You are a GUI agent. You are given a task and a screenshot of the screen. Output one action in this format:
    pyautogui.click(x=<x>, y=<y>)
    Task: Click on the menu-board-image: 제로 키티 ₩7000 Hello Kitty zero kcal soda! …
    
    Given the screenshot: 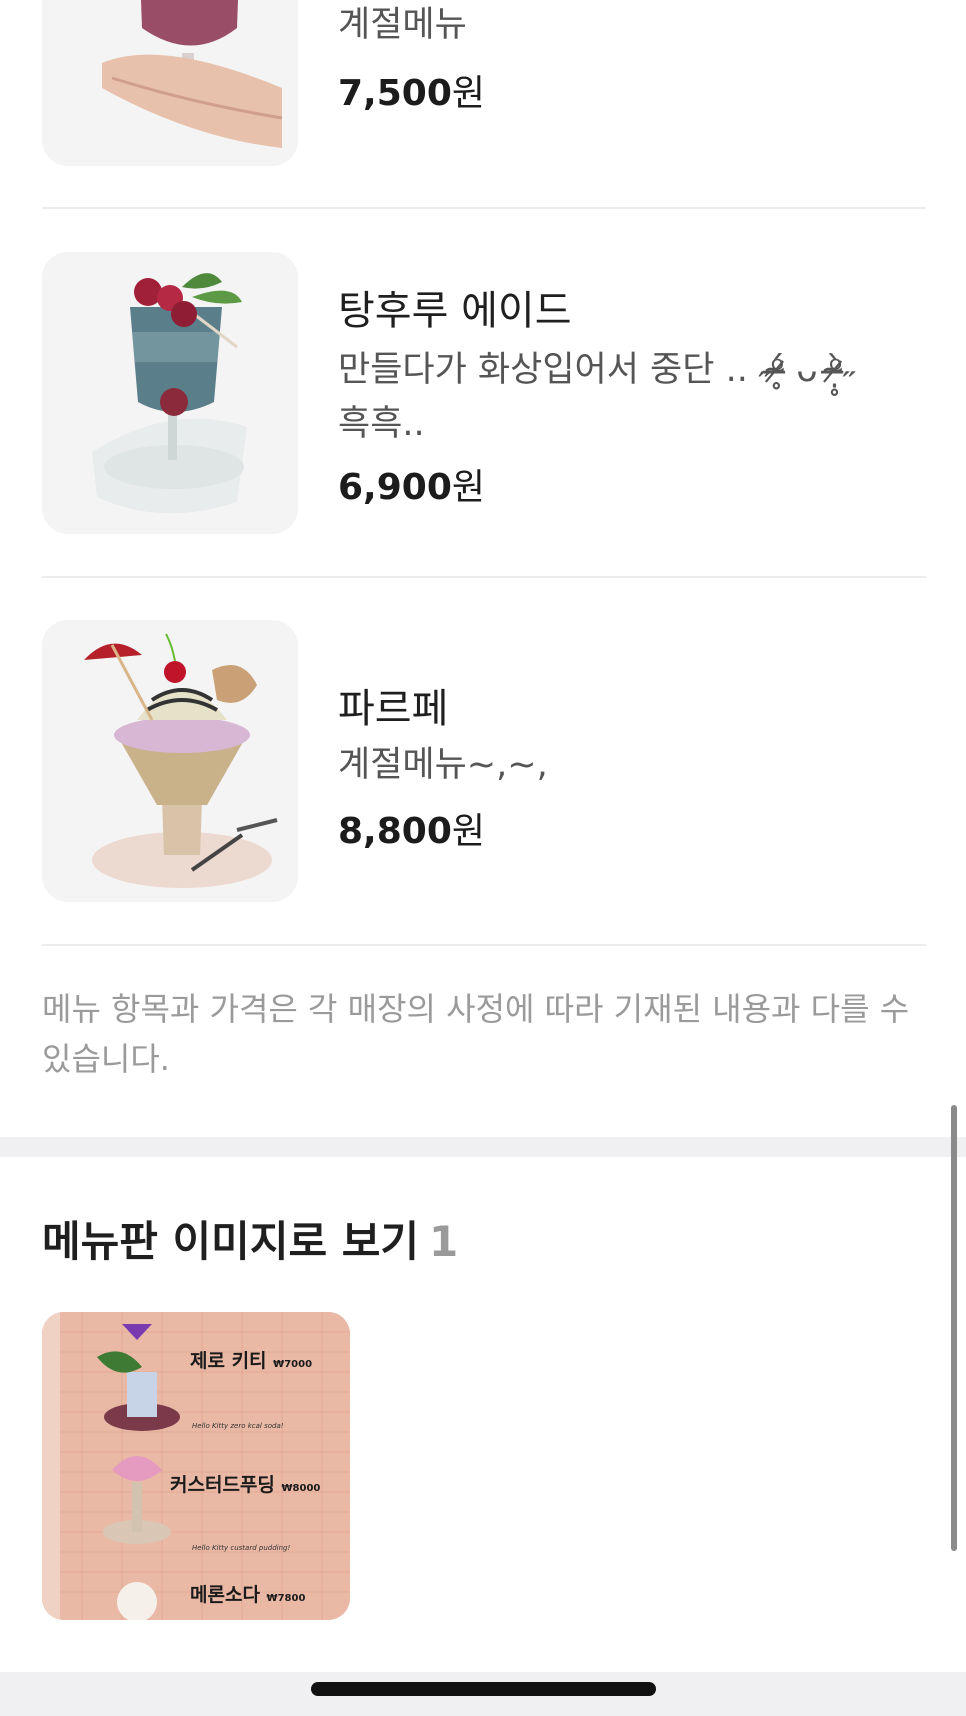 What is the action you would take?
    pyautogui.click(x=196, y=1466)
    